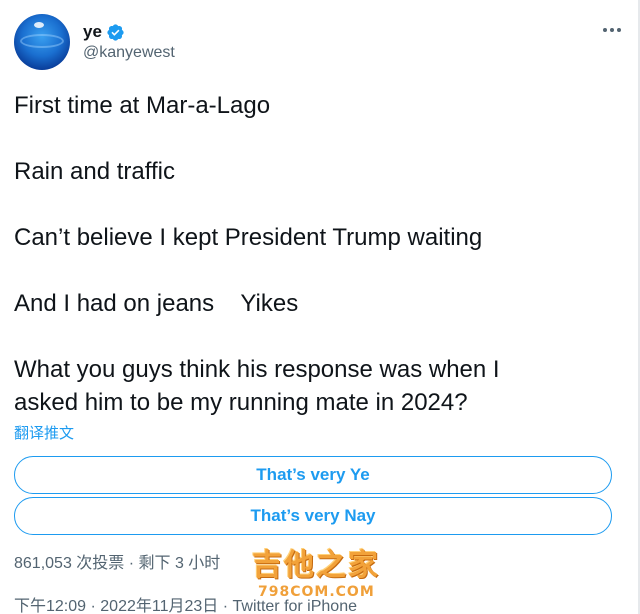  I want to click on display-name: ye, so click(92, 32).